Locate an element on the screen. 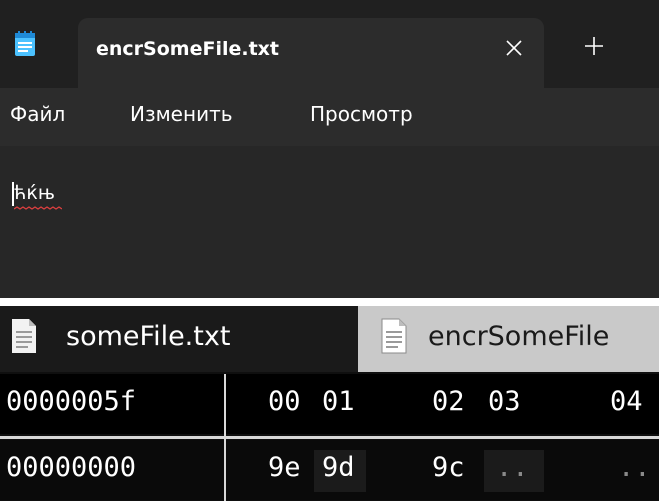  editor-content: ћќњ is located at coordinates (34, 193).